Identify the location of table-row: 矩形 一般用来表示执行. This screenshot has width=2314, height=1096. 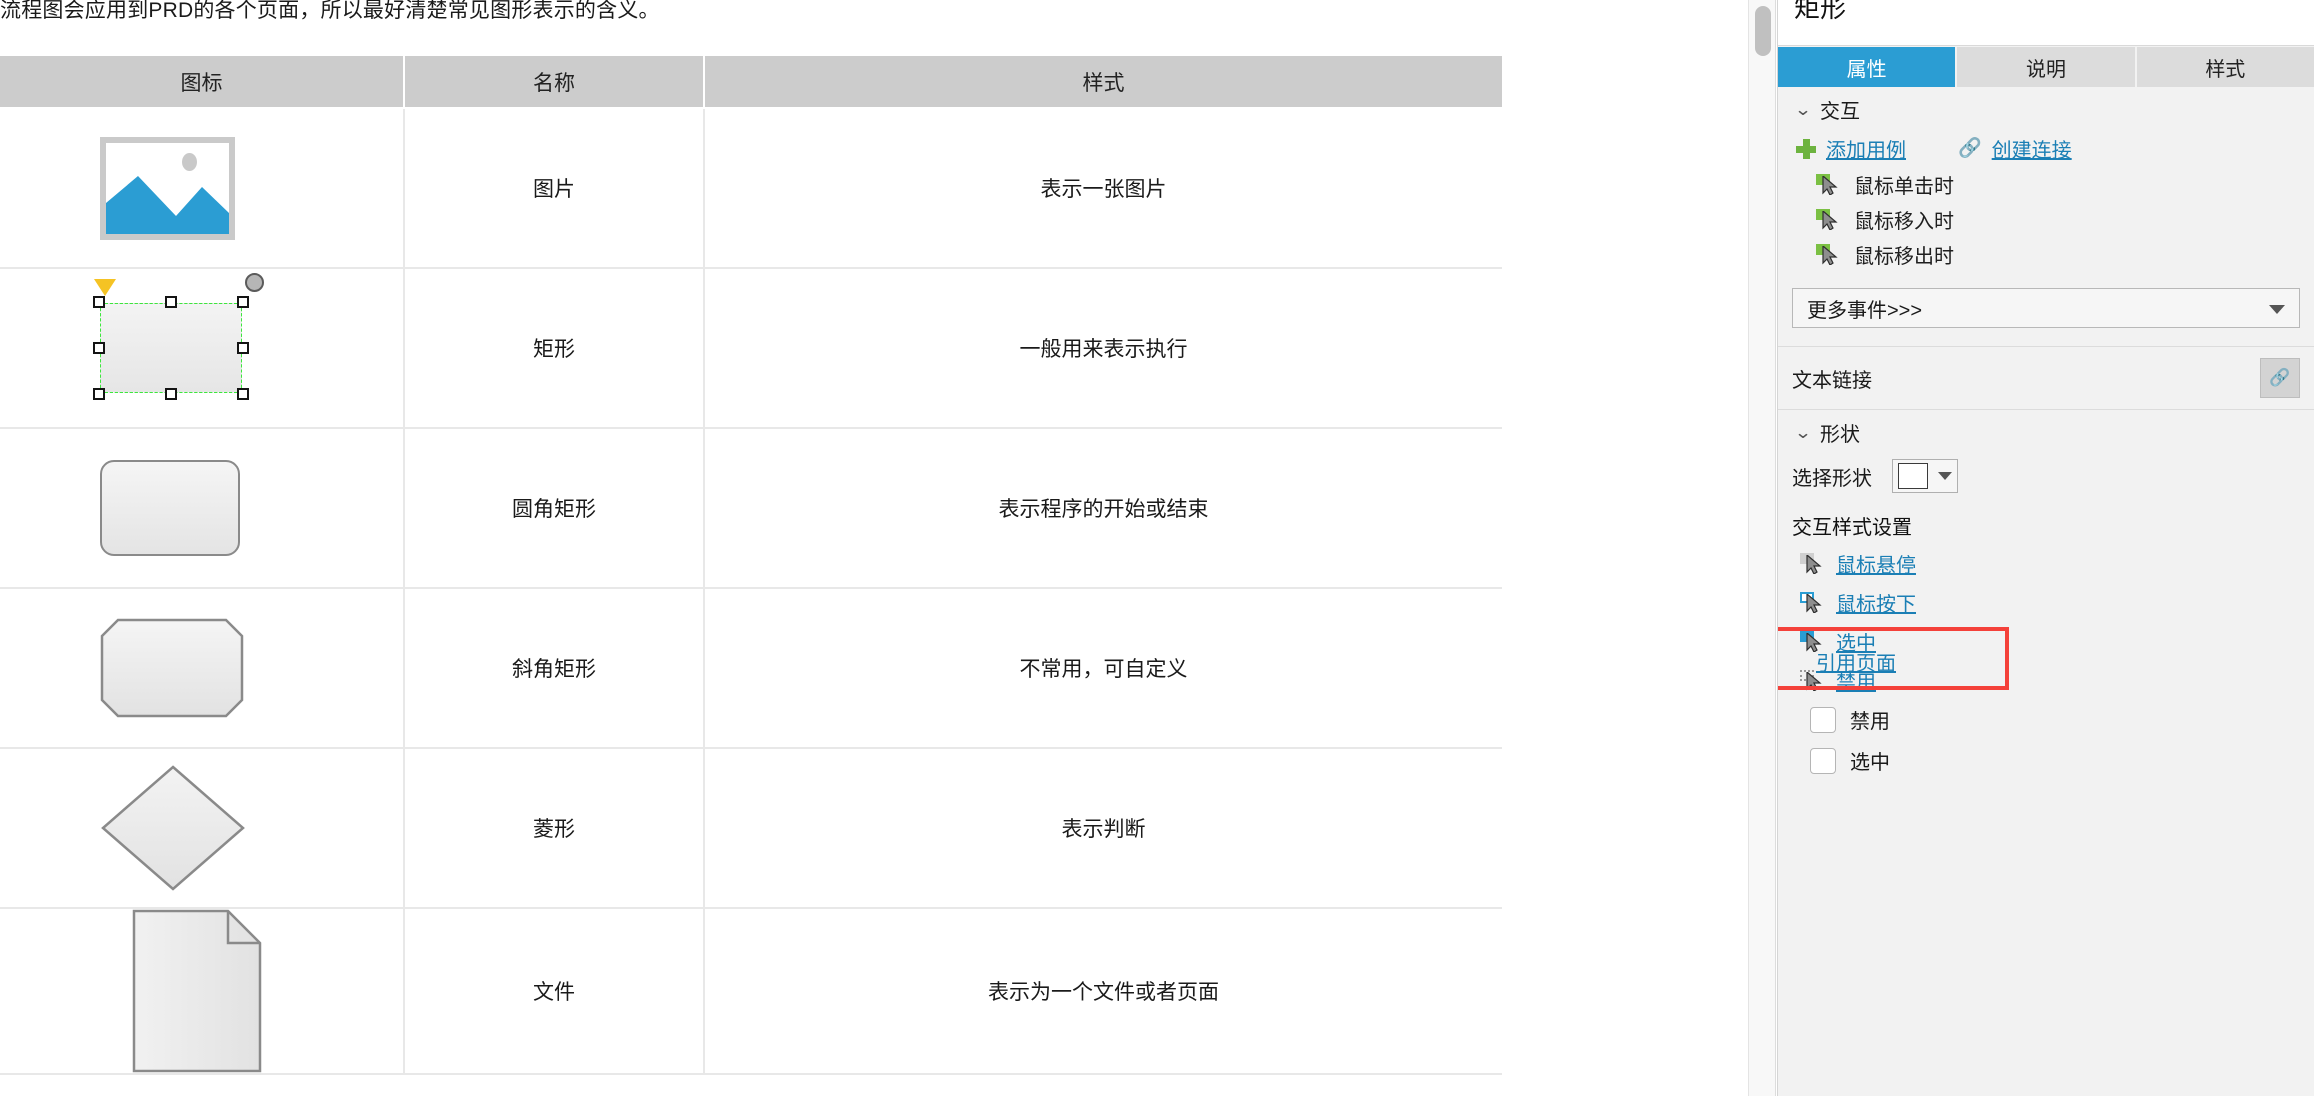
(751, 348).